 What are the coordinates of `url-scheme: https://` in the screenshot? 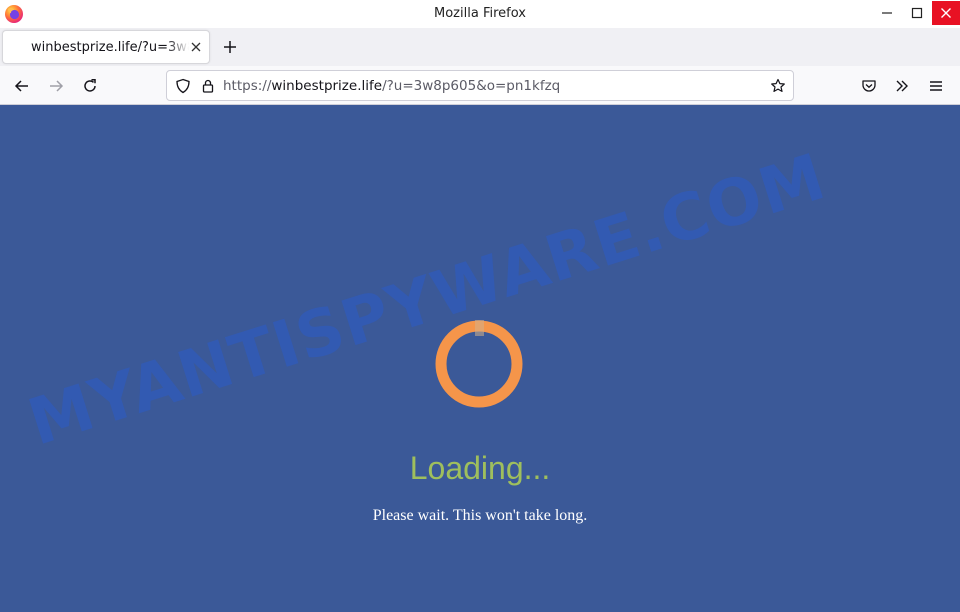 It's located at (247, 86).